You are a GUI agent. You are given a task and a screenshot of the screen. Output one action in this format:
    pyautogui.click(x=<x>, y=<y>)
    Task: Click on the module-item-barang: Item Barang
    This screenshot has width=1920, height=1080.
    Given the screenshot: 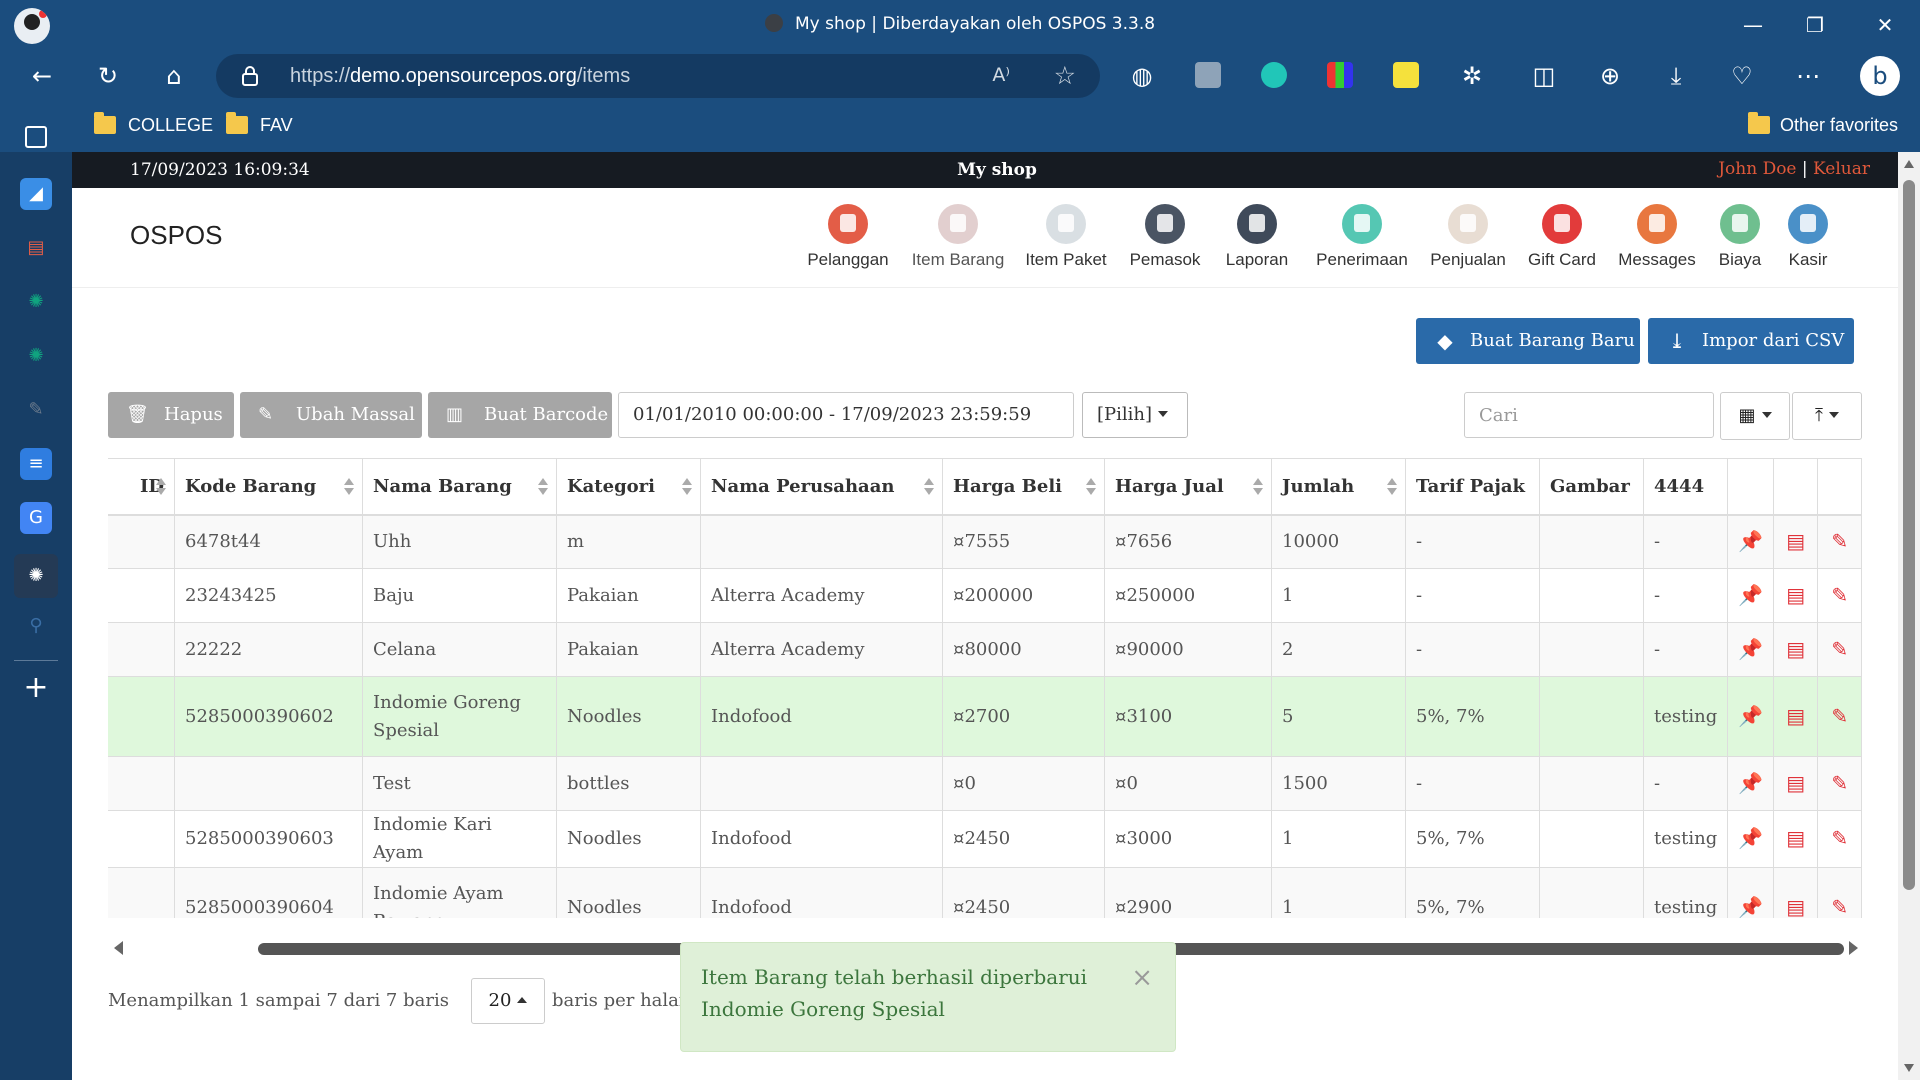 What is the action you would take?
    pyautogui.click(x=958, y=237)
    